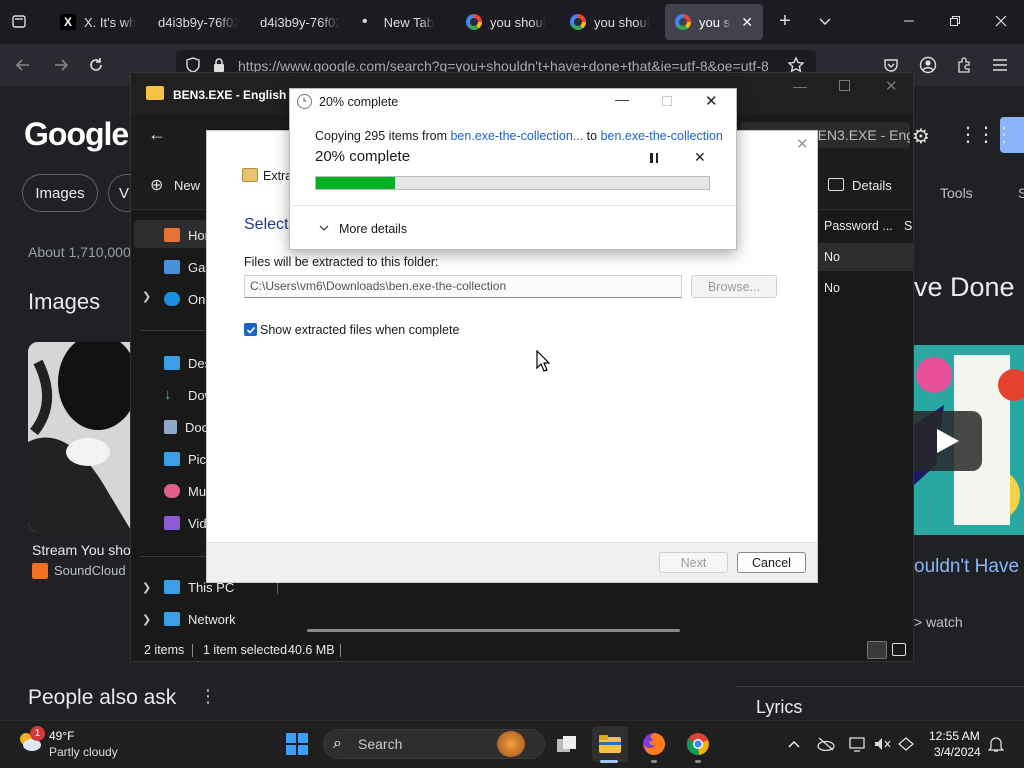  Describe the element at coordinates (700, 157) in the screenshot. I see `stop-copy-icon: ✕` at that location.